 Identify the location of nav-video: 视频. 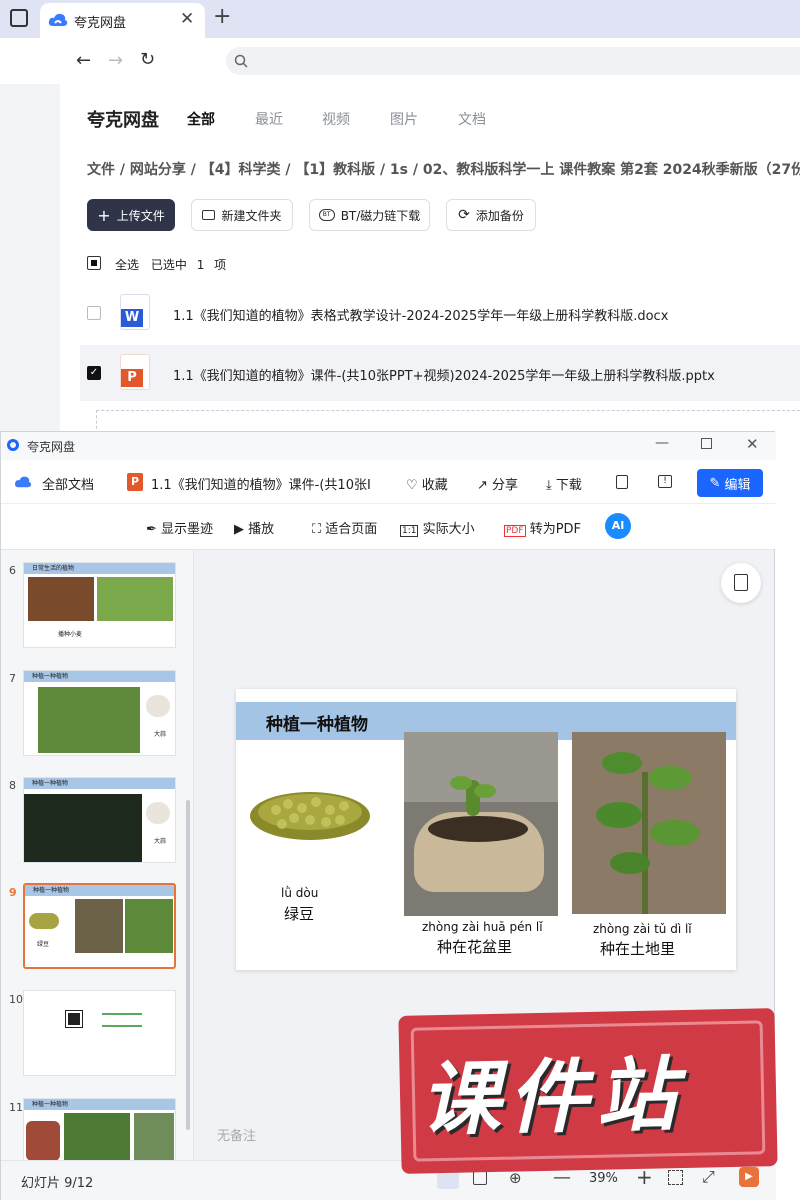
(336, 119).